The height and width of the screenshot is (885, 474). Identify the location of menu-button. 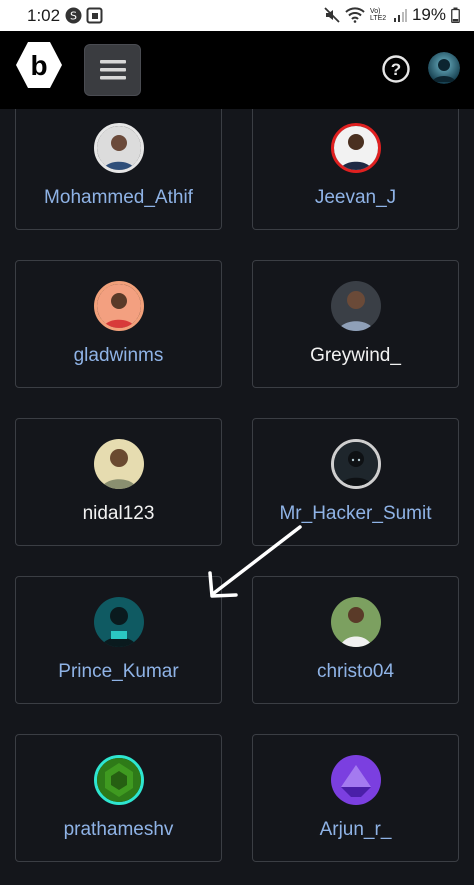
(112, 70).